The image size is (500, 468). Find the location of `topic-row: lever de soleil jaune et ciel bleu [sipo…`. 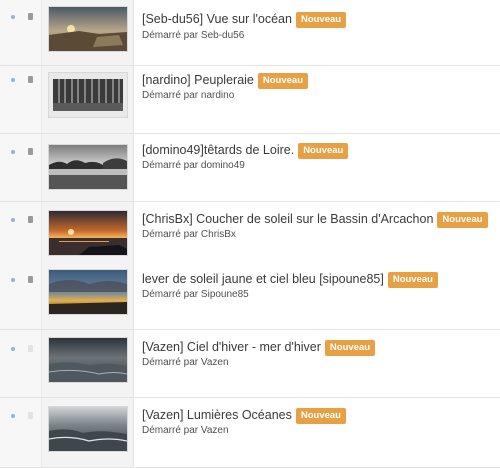

topic-row: lever de soleil jaune et ciel bleu [sipo… is located at coordinates (250, 296).